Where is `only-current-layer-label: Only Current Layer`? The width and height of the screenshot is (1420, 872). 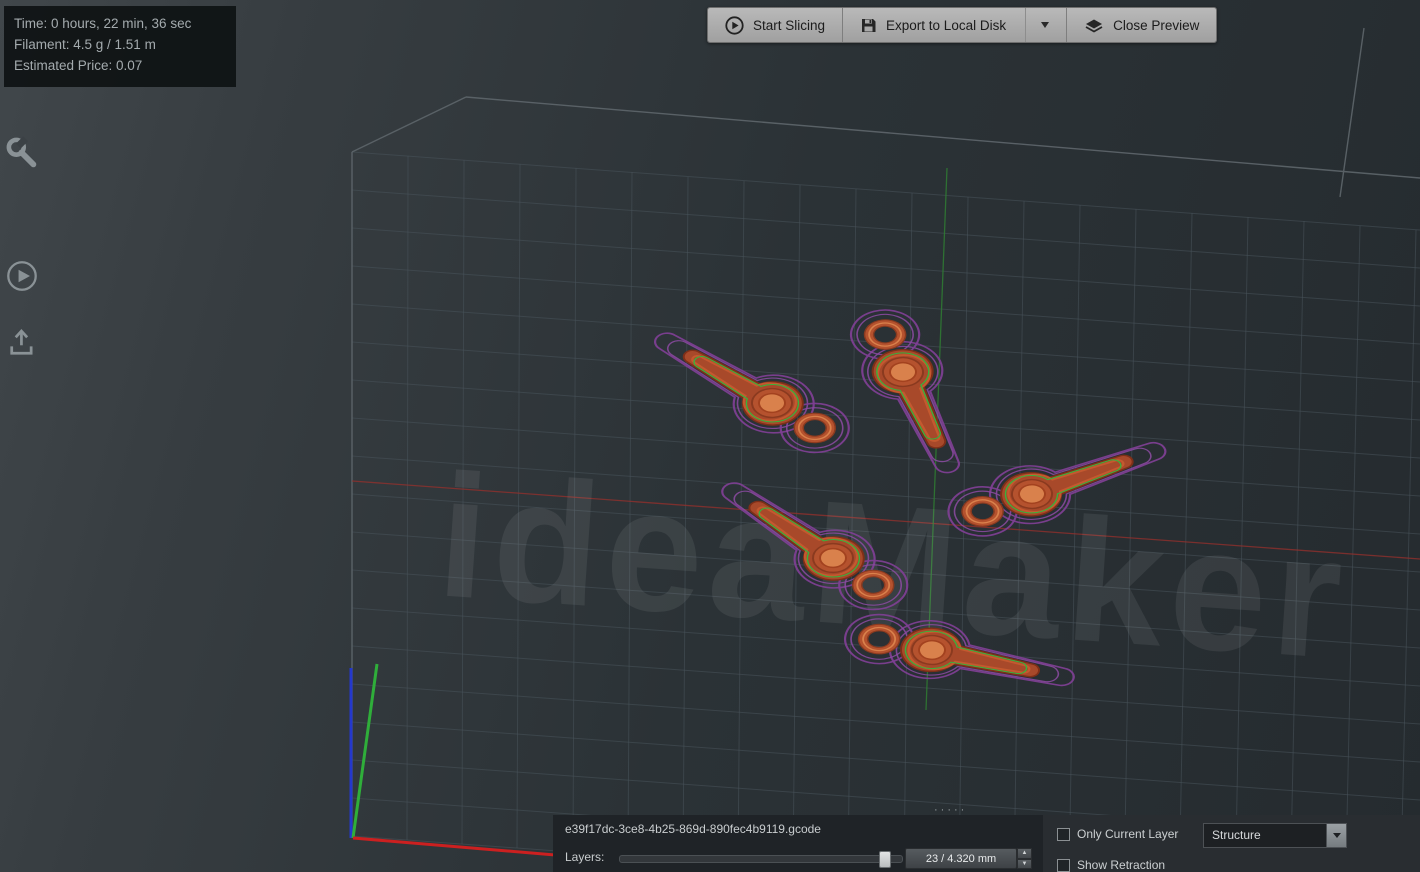
only-current-layer-label: Only Current Layer is located at coordinates (1128, 834).